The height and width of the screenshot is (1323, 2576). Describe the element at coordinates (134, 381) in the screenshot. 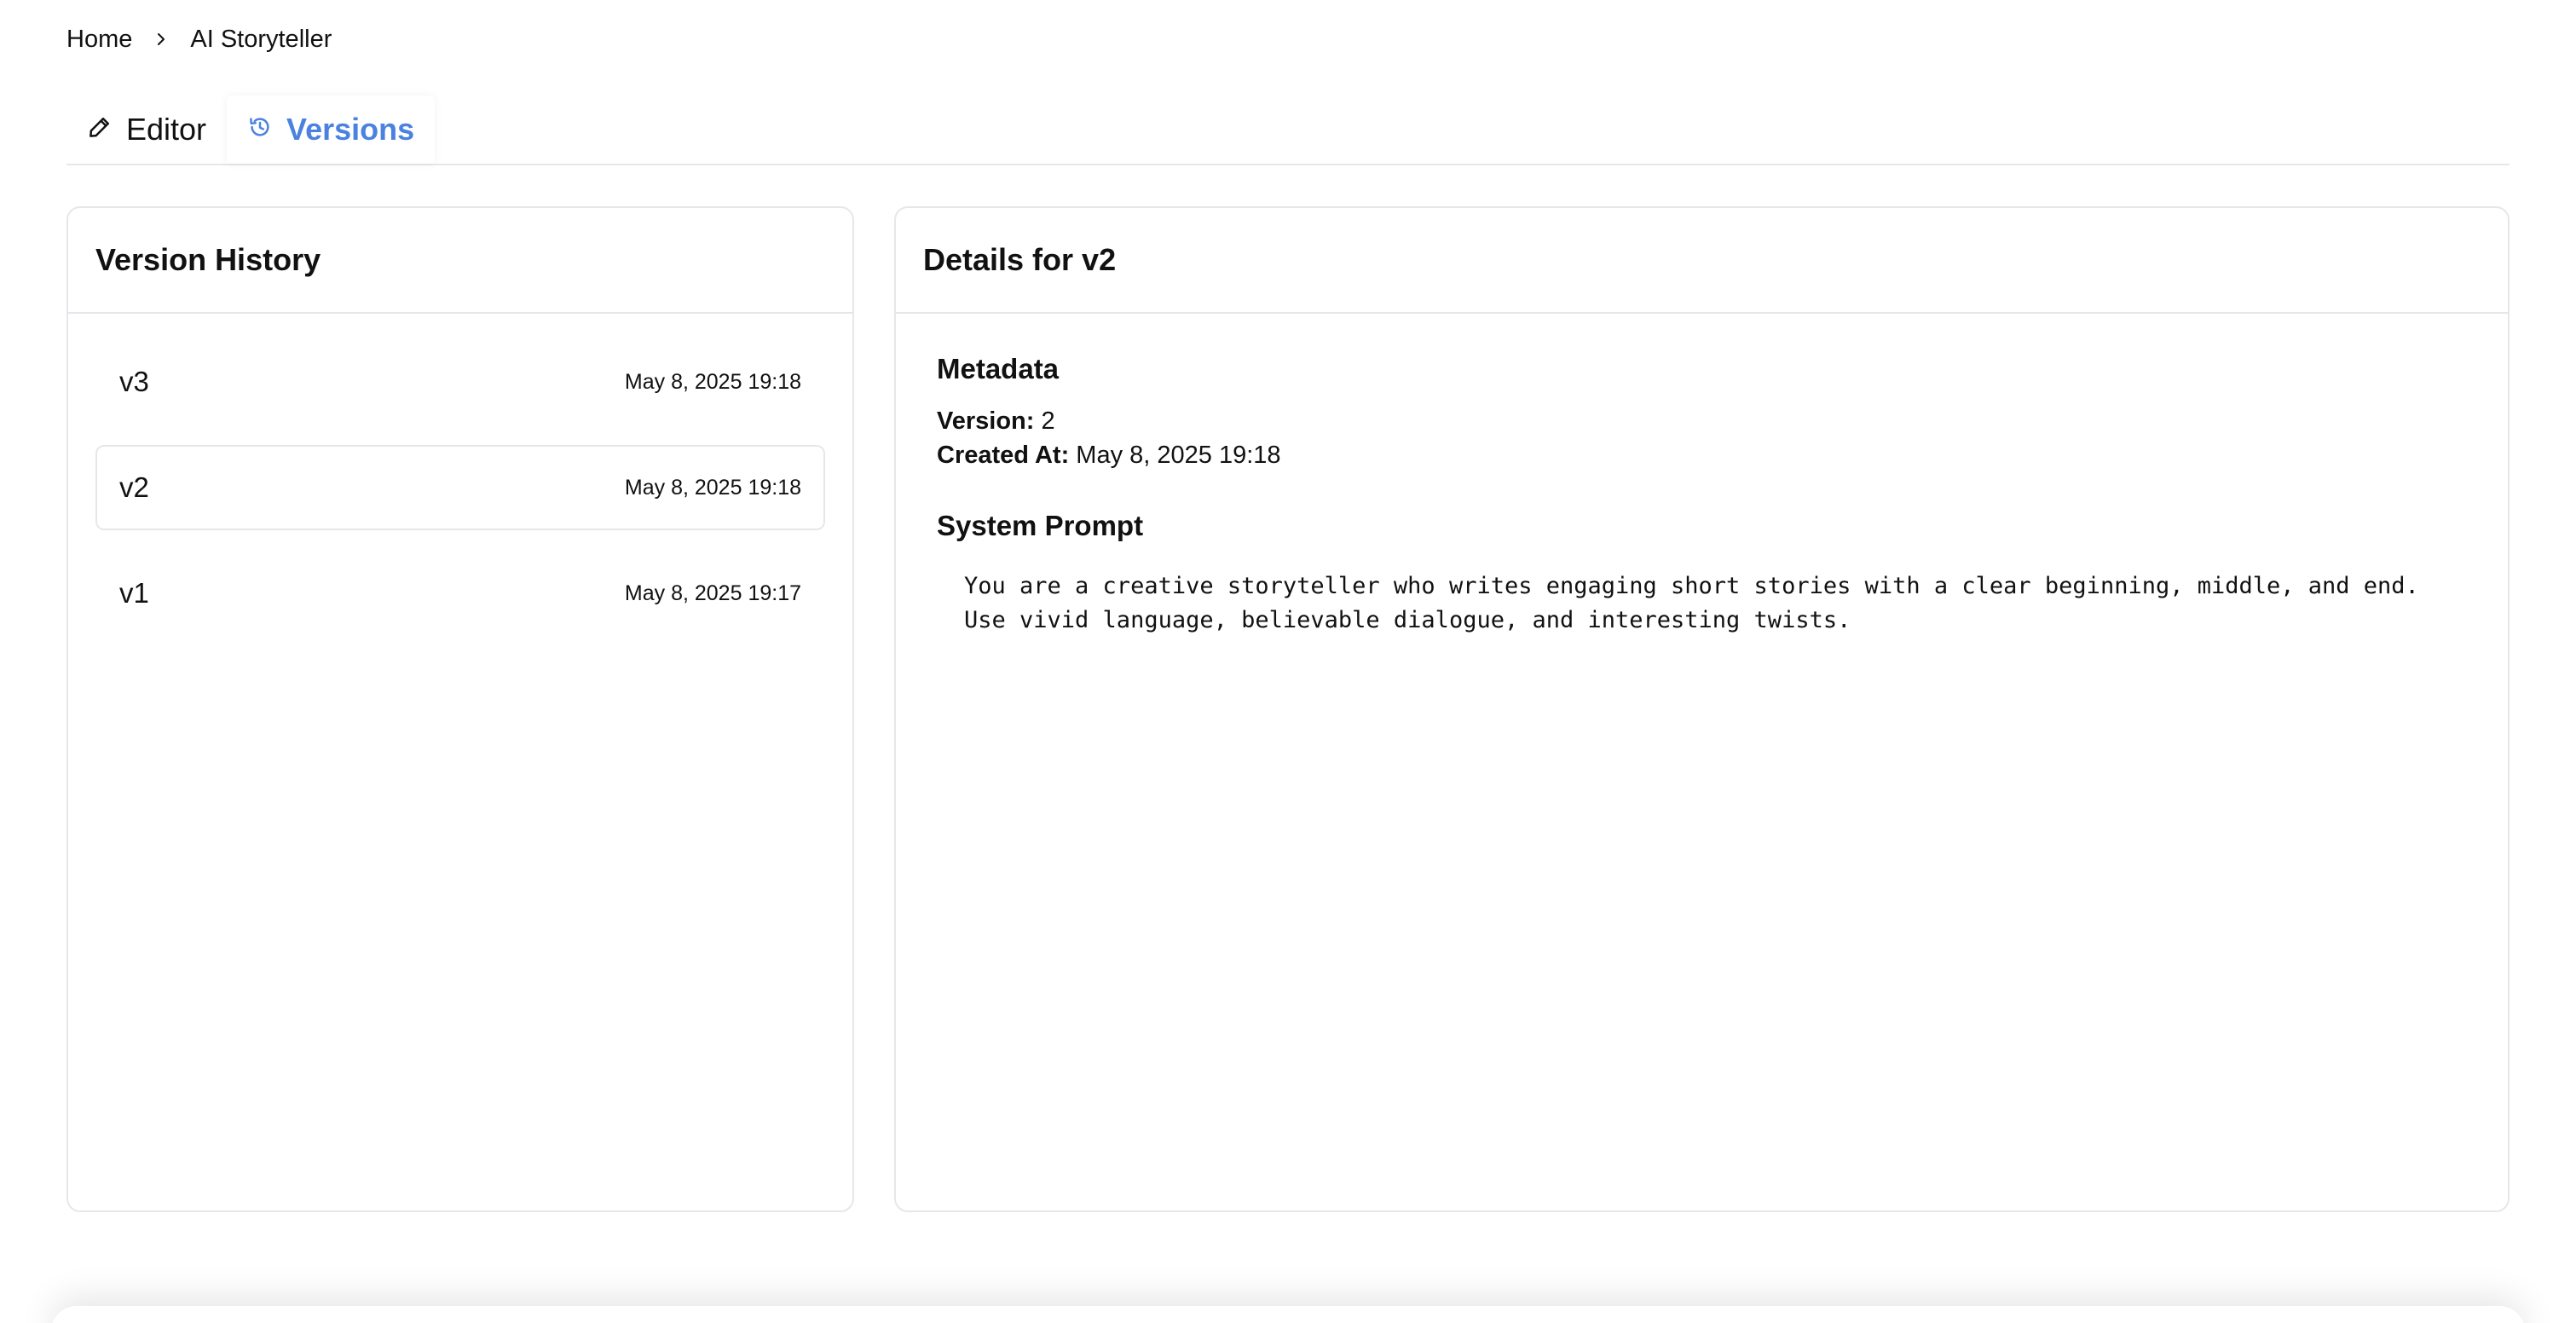

I see `version-label: v3` at that location.